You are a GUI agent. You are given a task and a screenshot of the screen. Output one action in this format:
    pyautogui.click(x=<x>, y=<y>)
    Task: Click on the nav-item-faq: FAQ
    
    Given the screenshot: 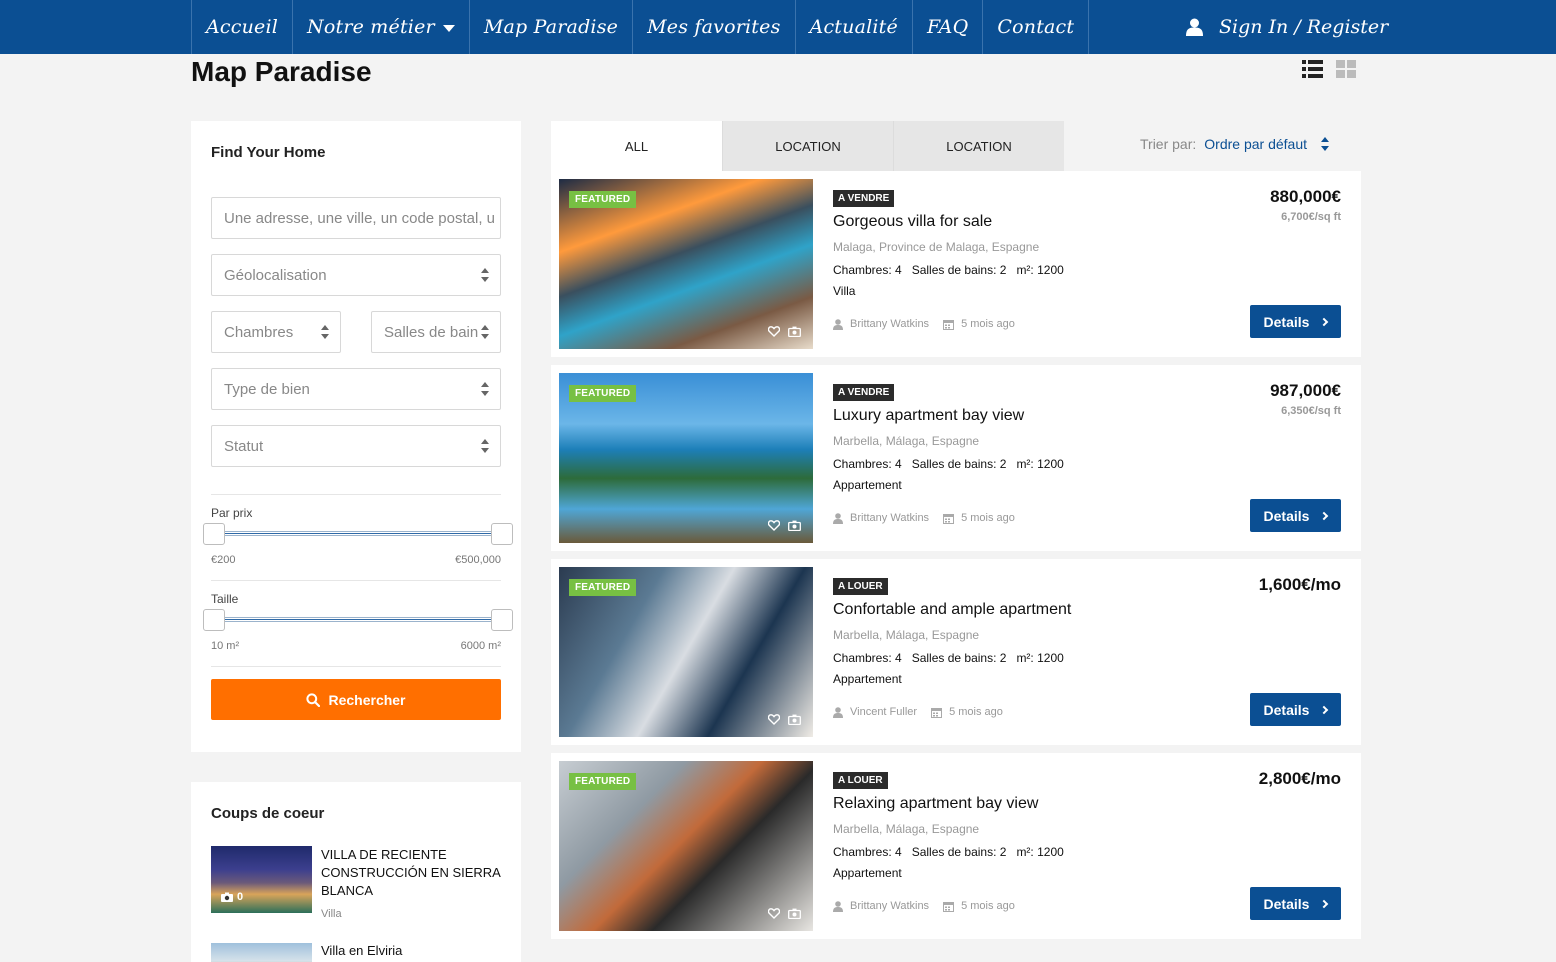 What is the action you would take?
    pyautogui.click(x=946, y=27)
    